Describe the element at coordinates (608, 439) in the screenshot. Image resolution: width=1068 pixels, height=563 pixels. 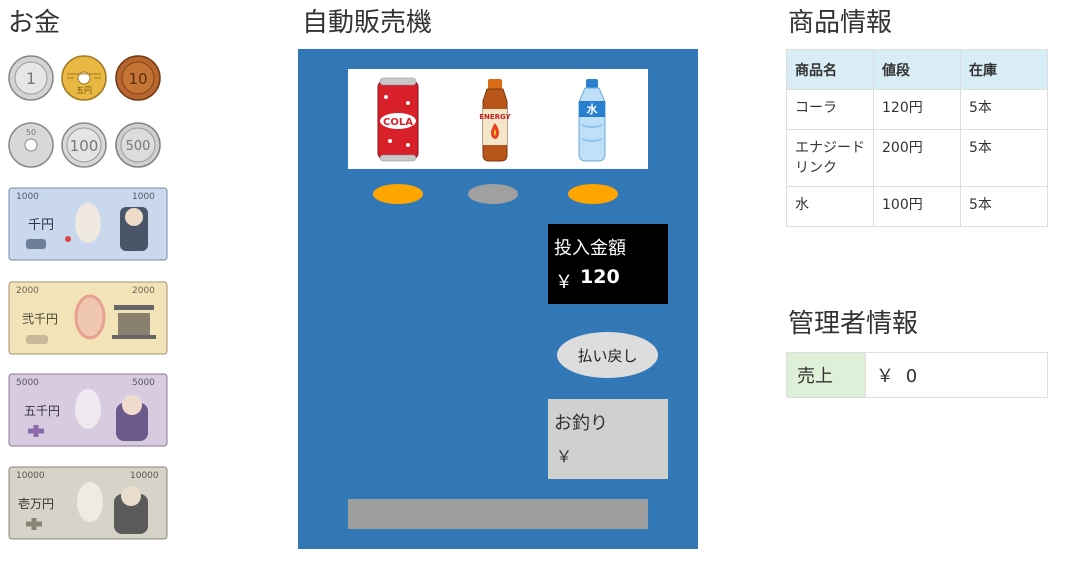
I see `change-panel: お釣り ￥` at that location.